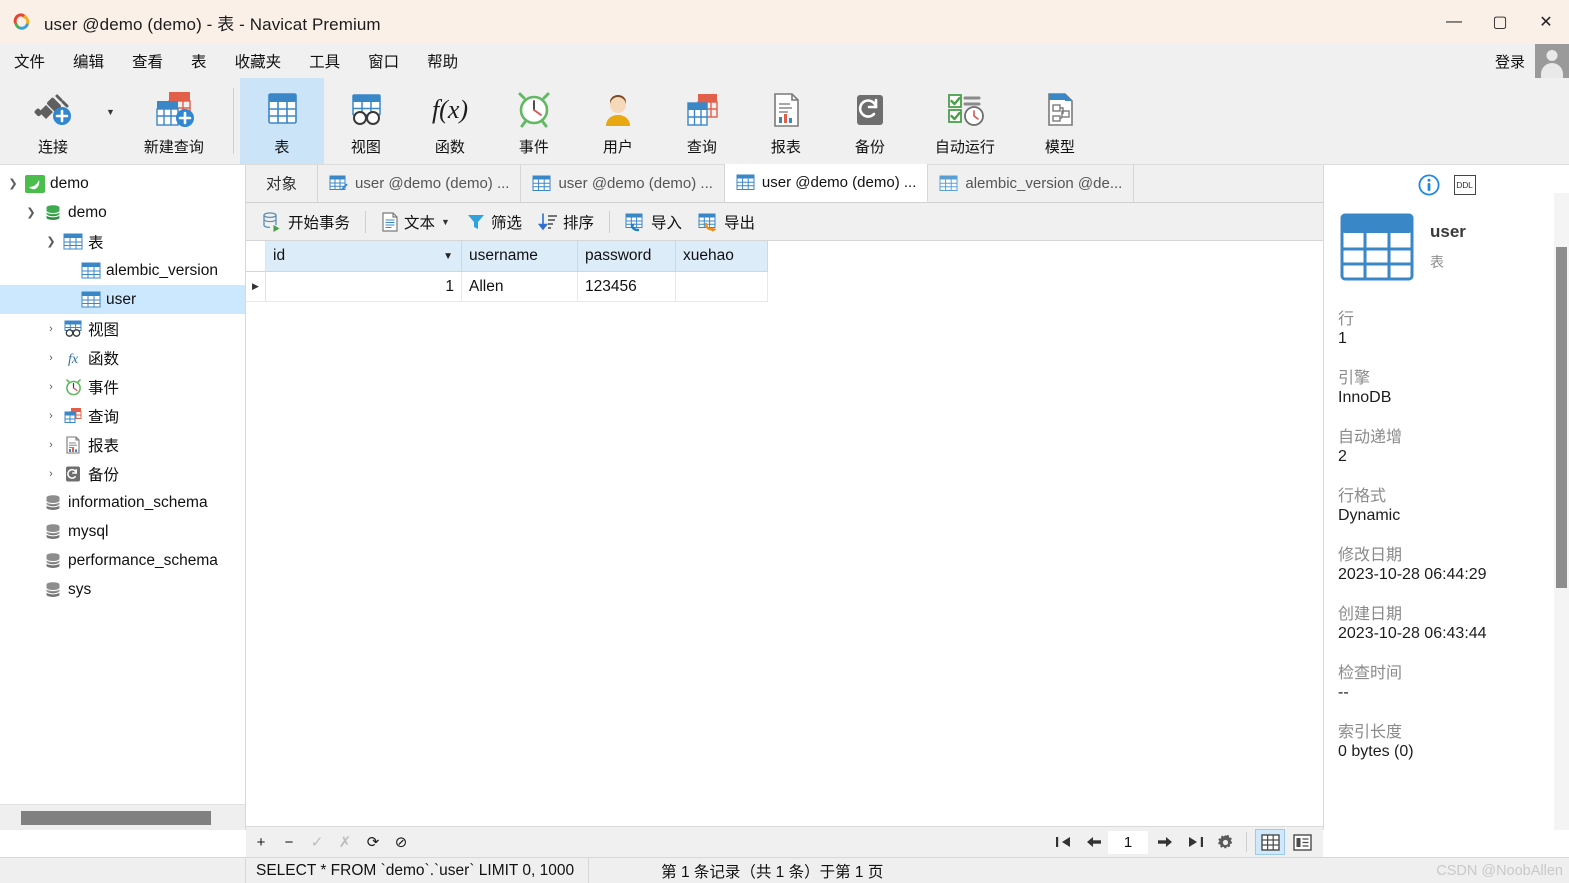 The width and height of the screenshot is (1569, 883). What do you see at coordinates (122, 357) in the screenshot?
I see `tree-item-functions-folder: › fx 函数` at bounding box center [122, 357].